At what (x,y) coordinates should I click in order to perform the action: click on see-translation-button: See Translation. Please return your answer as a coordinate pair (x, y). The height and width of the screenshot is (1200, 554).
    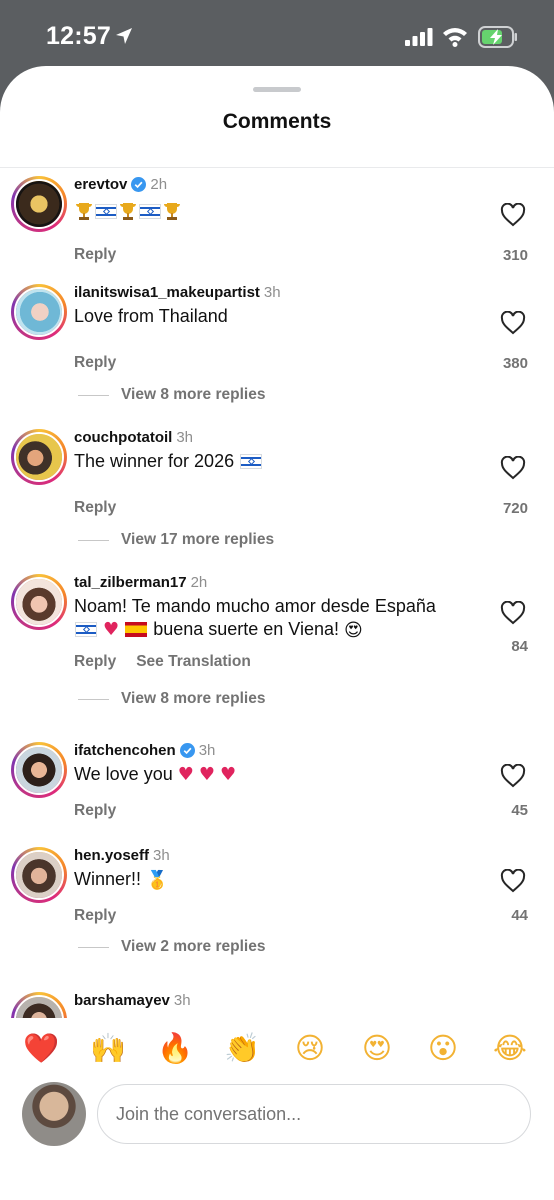
    Looking at the image, I should click on (193, 661).